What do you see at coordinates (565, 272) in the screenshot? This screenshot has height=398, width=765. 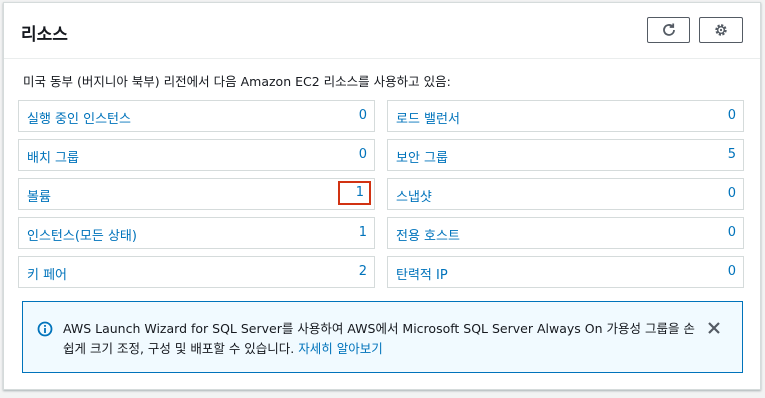 I see `resource-elastic-ips: 탄력적 IP 0` at bounding box center [565, 272].